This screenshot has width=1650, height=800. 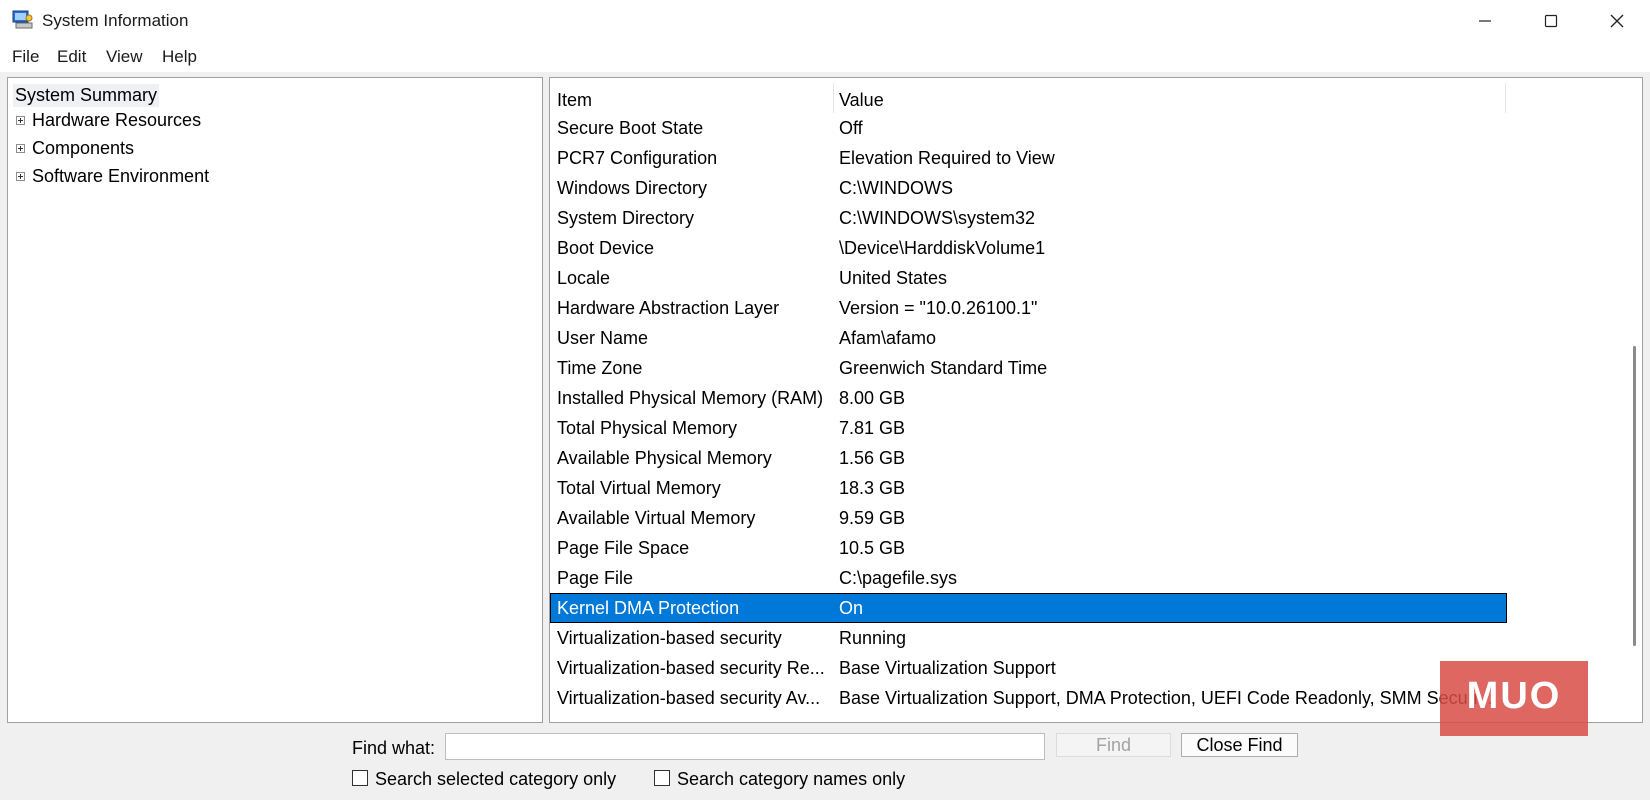 What do you see at coordinates (606, 248) in the screenshot?
I see `item-cell: Boot Device` at bounding box center [606, 248].